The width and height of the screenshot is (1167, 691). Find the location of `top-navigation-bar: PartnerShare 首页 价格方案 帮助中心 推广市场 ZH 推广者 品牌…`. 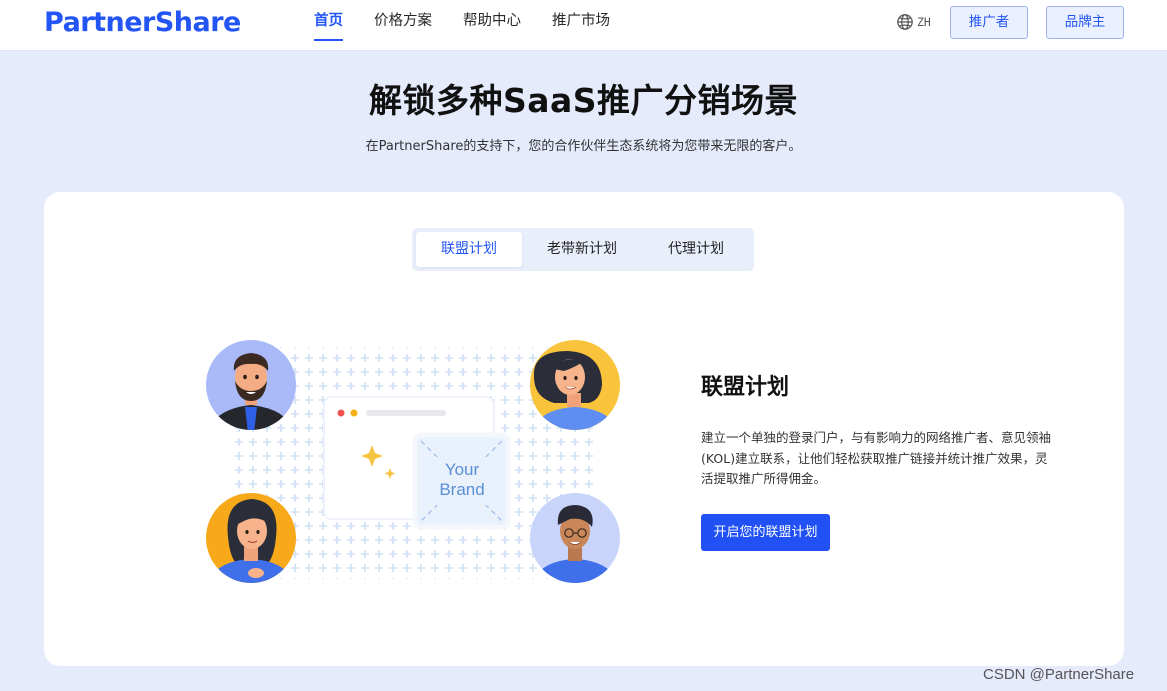

top-navigation-bar: PartnerShare 首页 价格方案 帮助中心 推广市场 ZH 推广者 品牌… is located at coordinates (583, 25).